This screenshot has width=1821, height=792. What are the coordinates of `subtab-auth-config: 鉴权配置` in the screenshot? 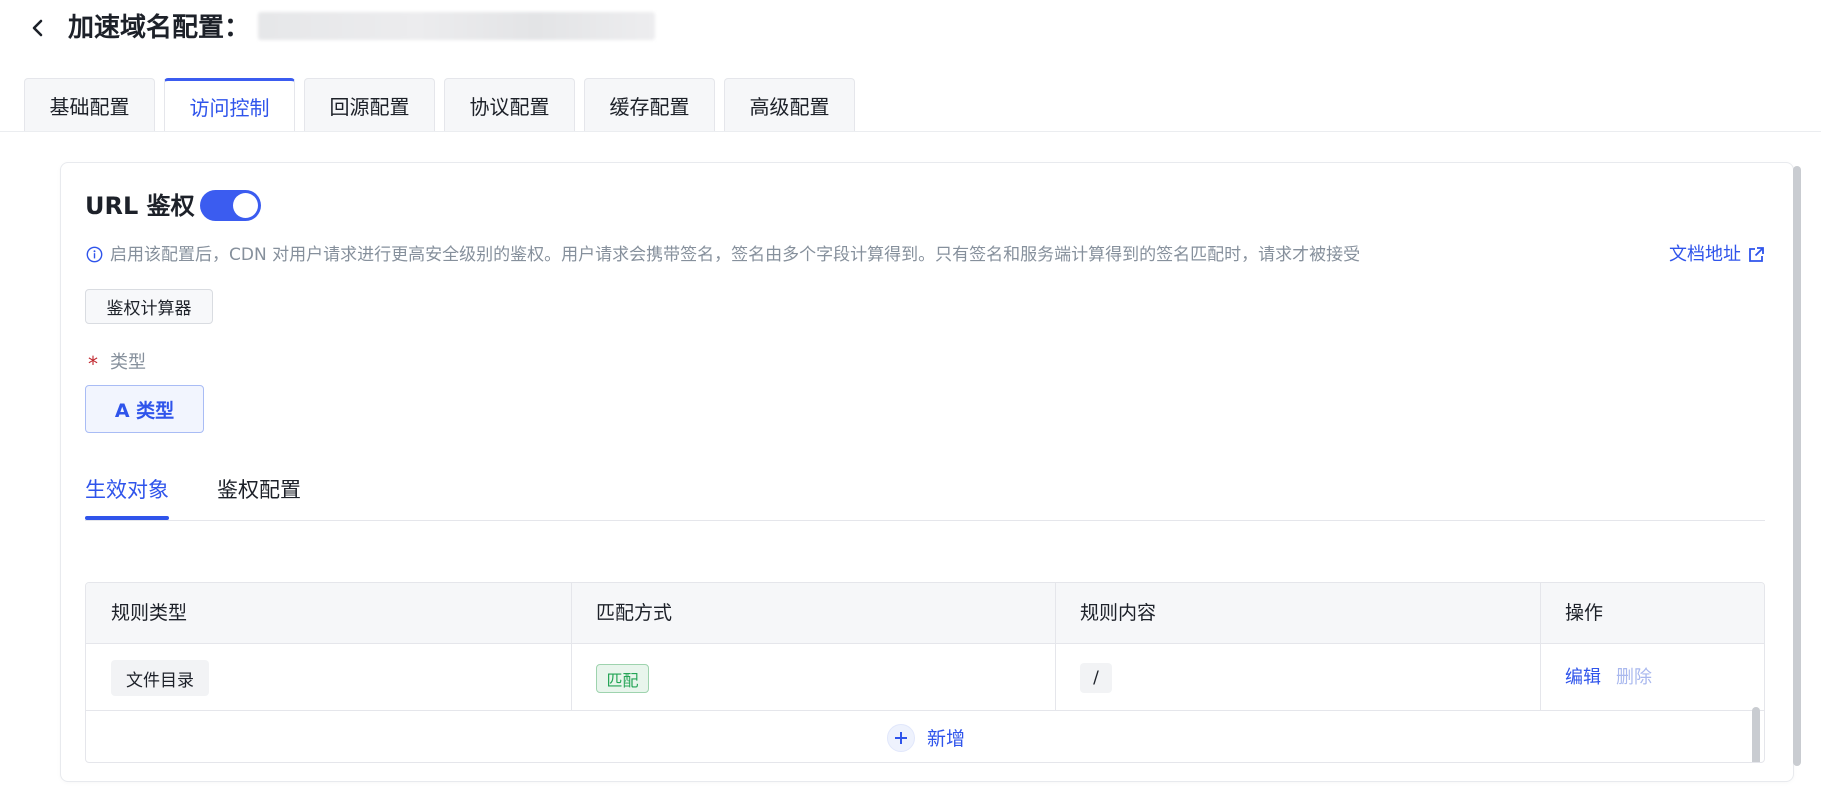 It's located at (259, 490).